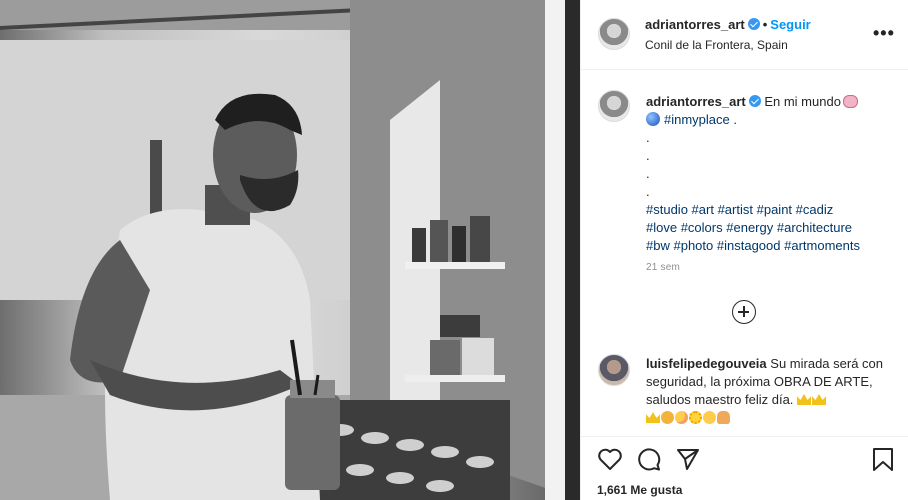  I want to click on marble-emoji-icon, so click(653, 119).